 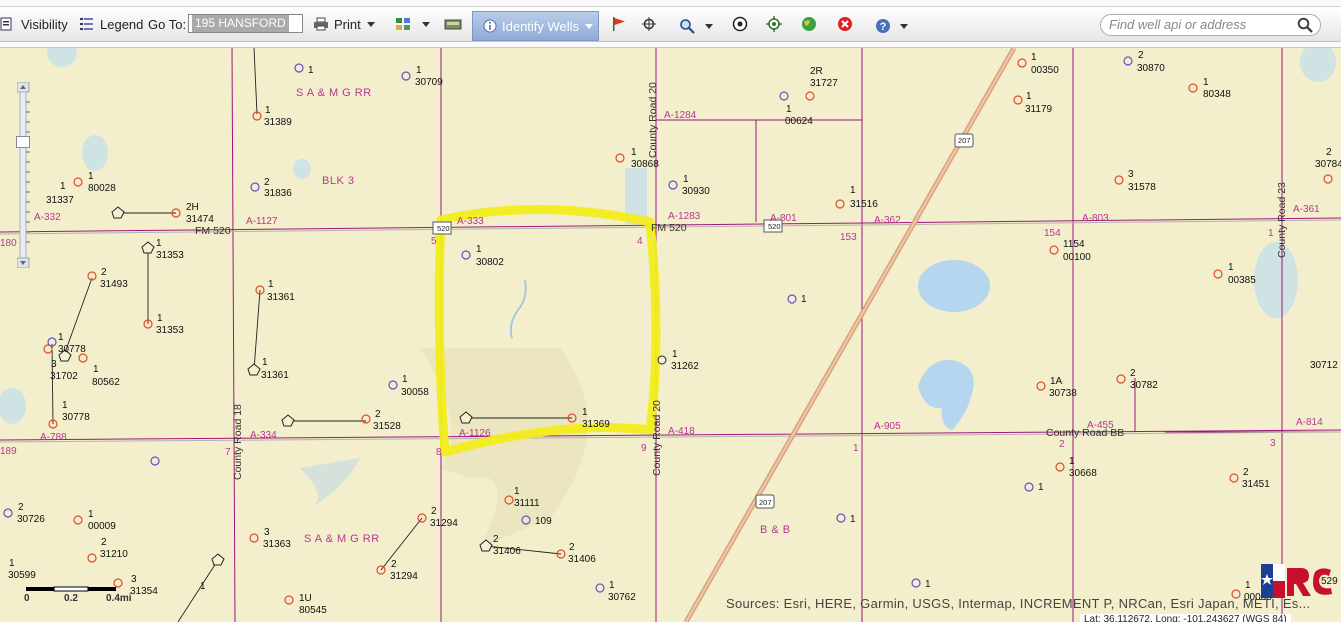 I want to click on abstract-label: A-362, so click(x=887, y=220).